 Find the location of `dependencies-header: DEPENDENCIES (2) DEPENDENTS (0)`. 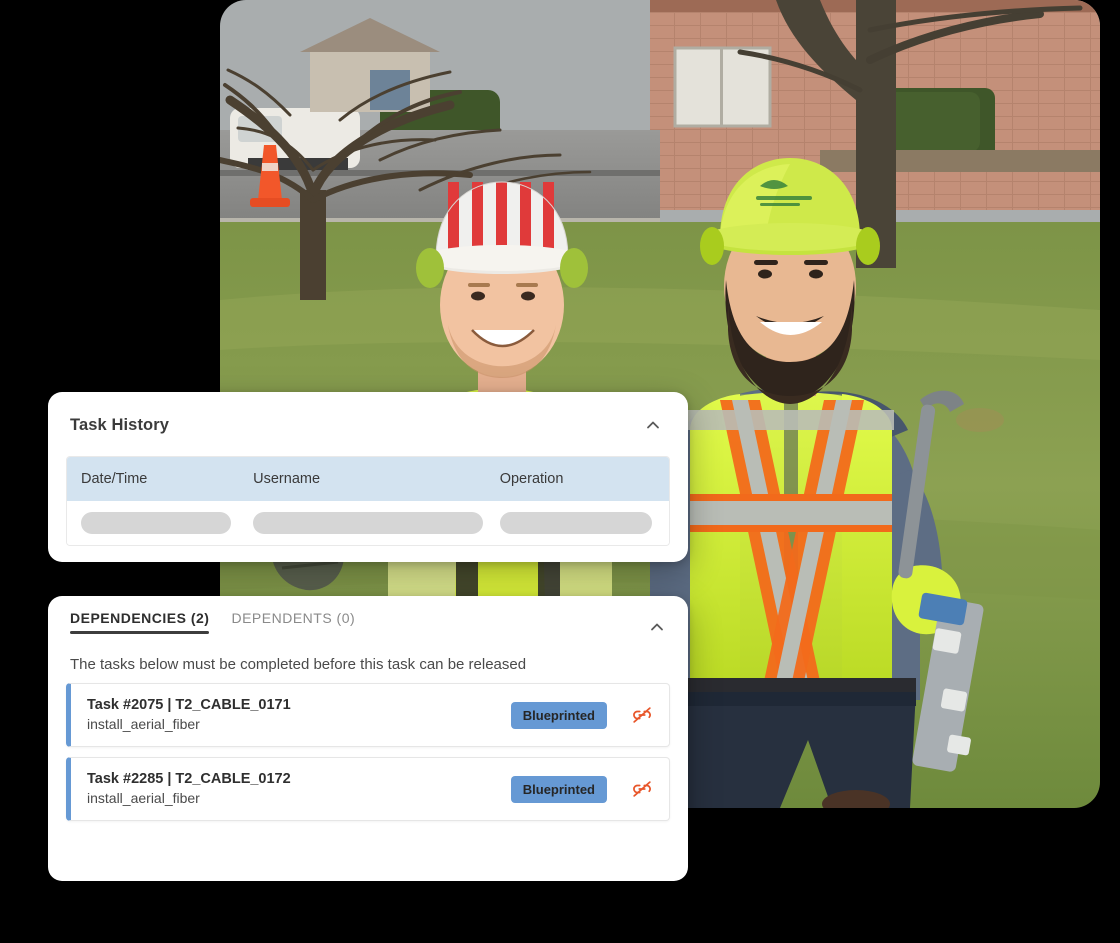

dependencies-header: DEPENDENCIES (2) DEPENDENTS (0) is located at coordinates (368, 618).